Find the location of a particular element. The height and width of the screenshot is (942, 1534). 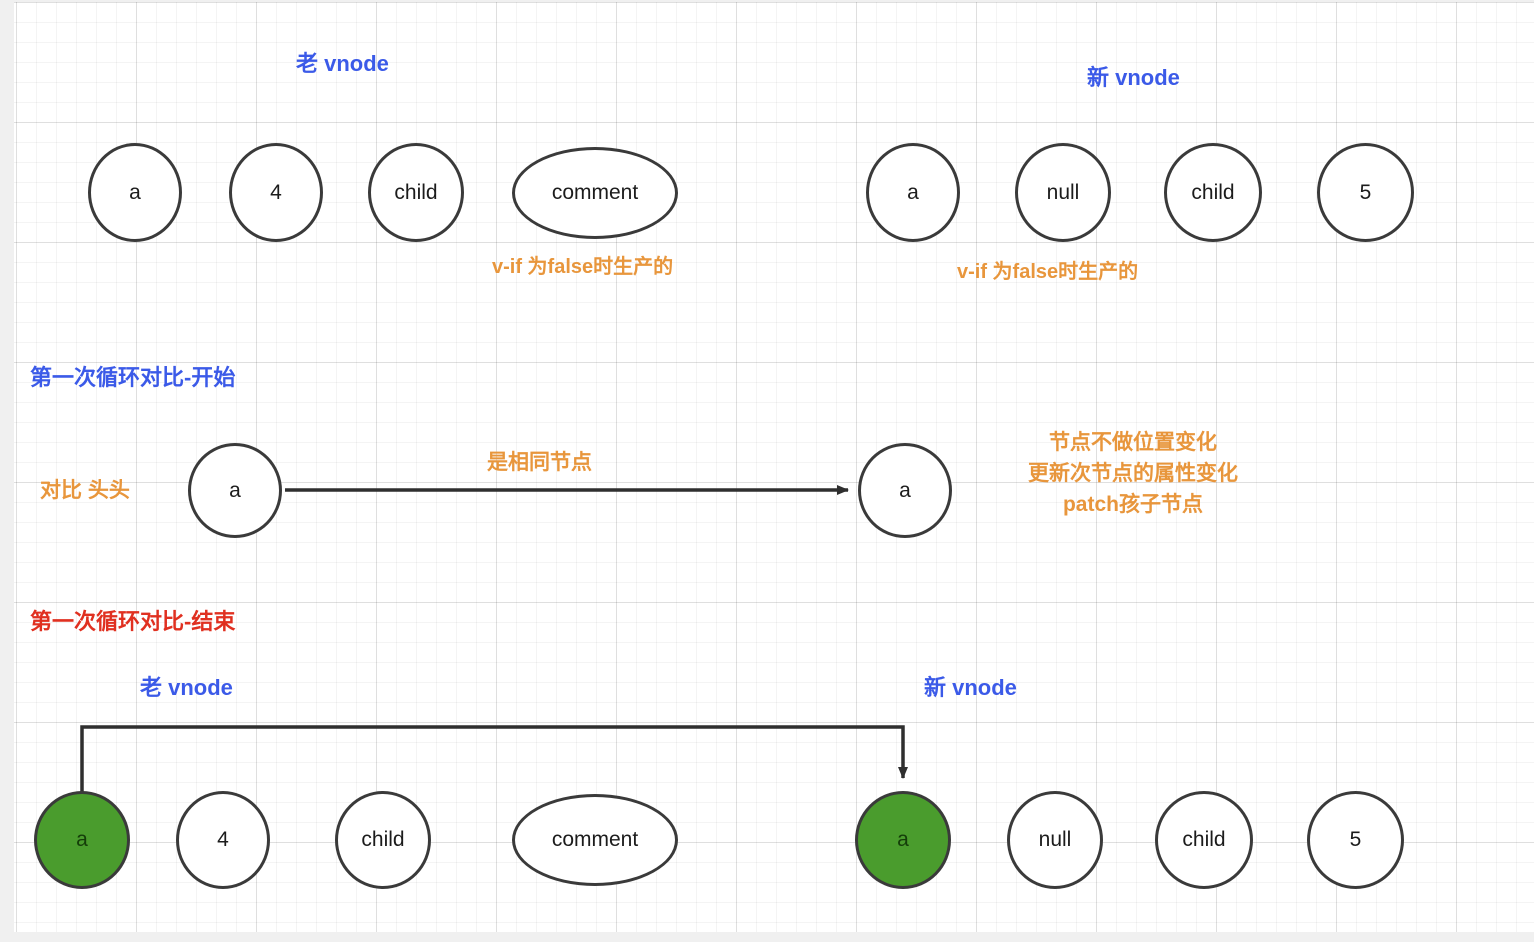

result-new-node-5: 5 is located at coordinates (1355, 840).